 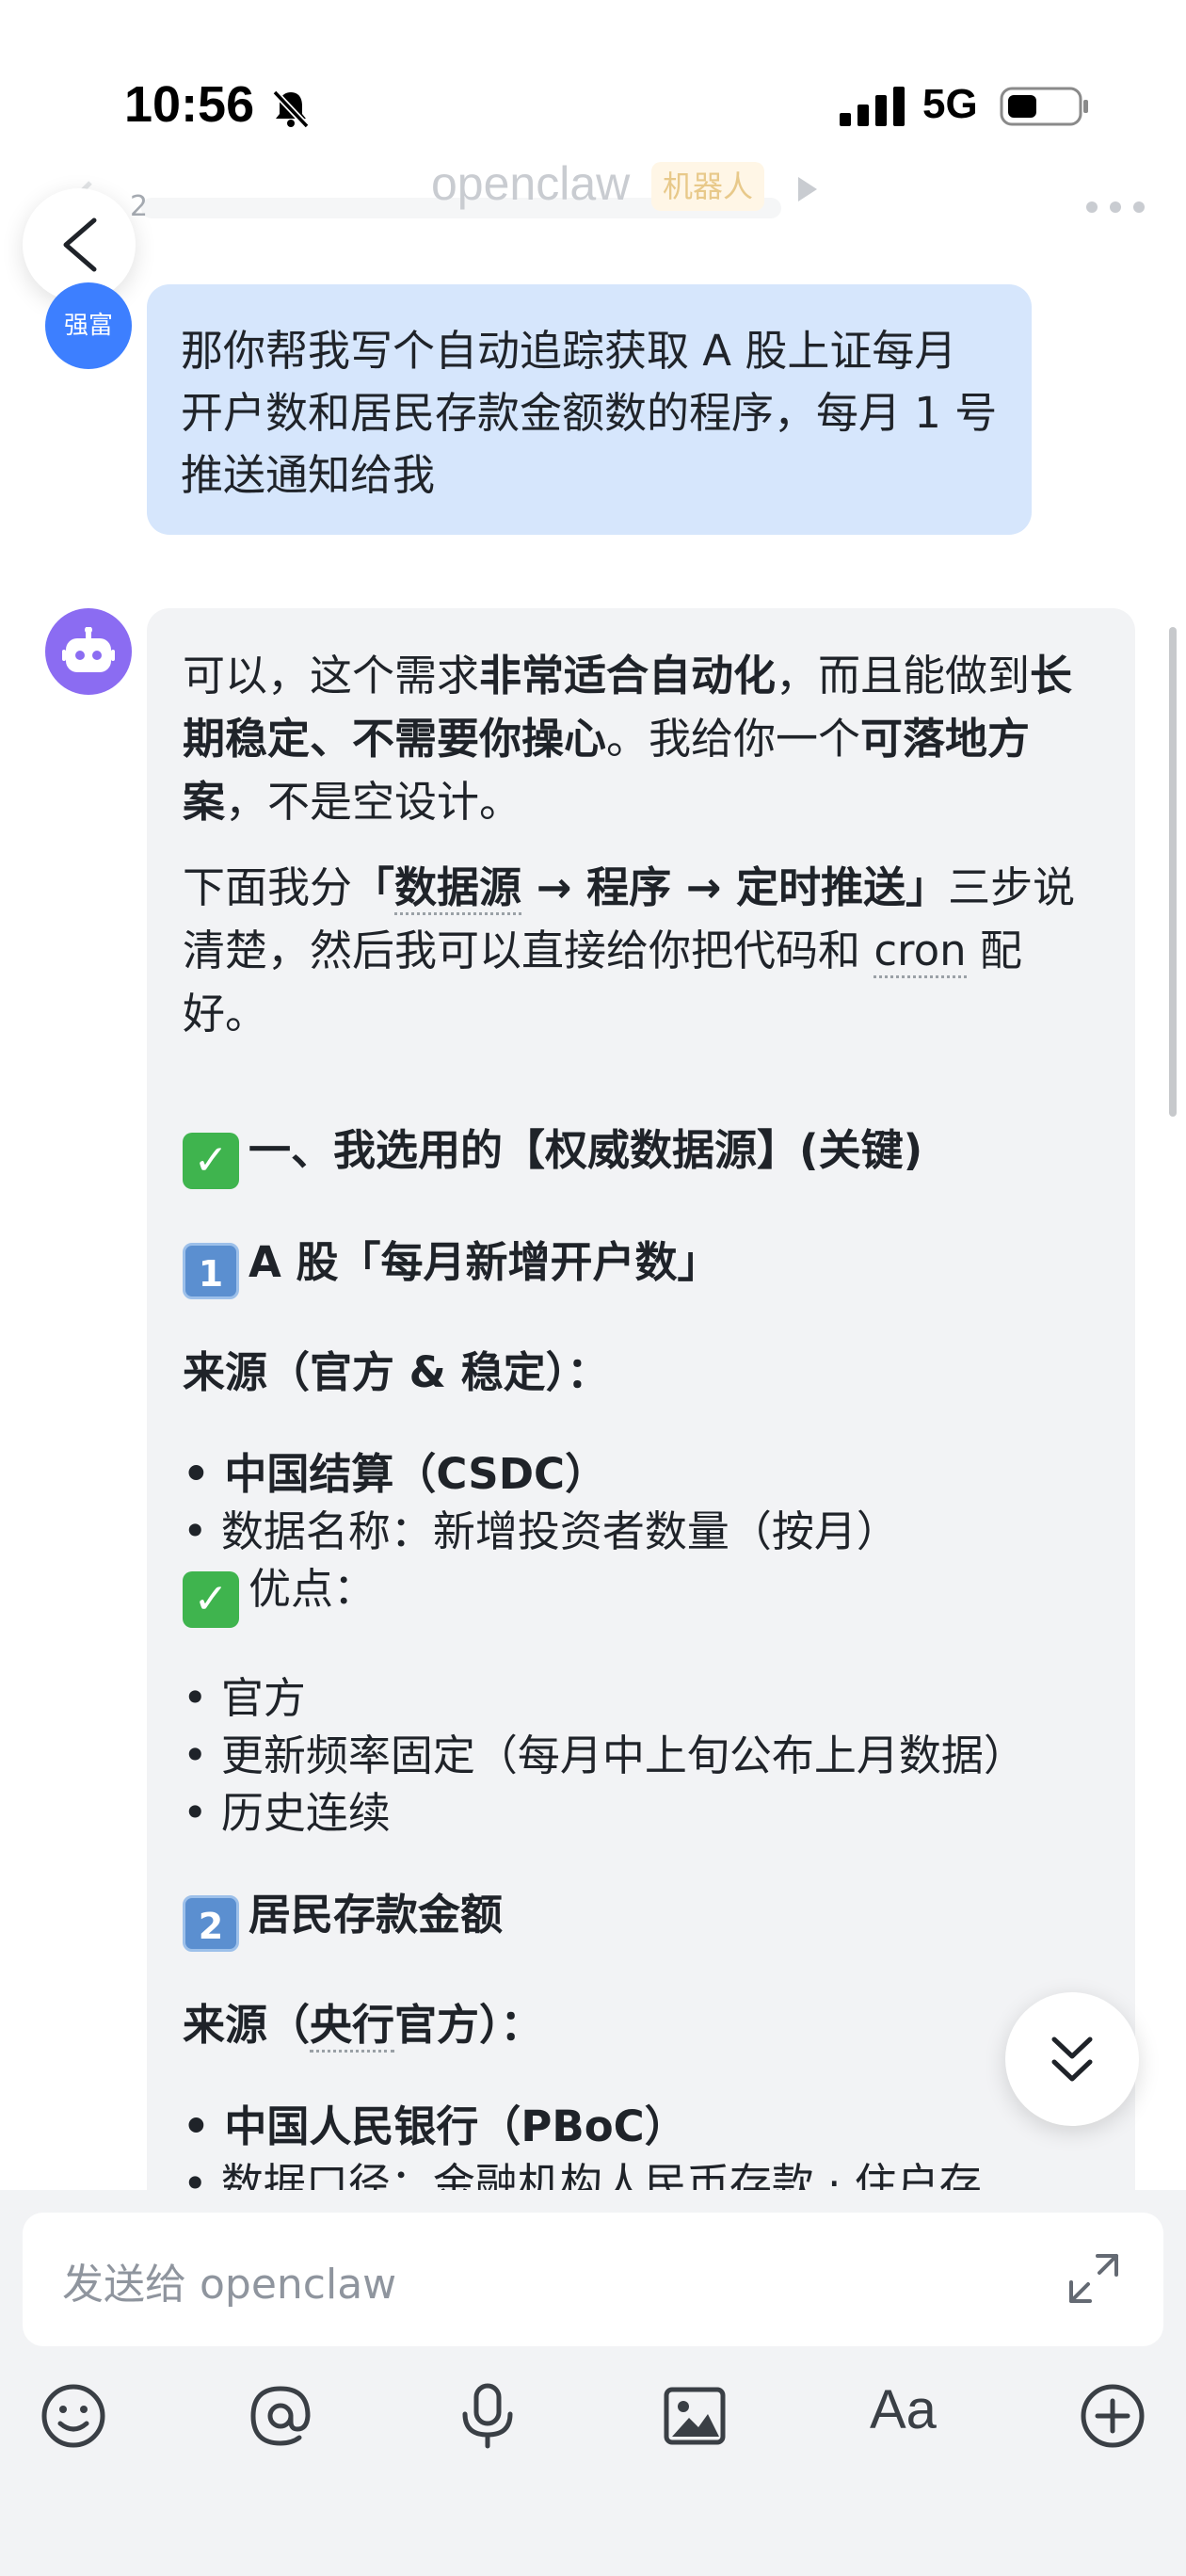 What do you see at coordinates (628, 675) in the screenshot?
I see `bold-span: 非常适合自动化` at bounding box center [628, 675].